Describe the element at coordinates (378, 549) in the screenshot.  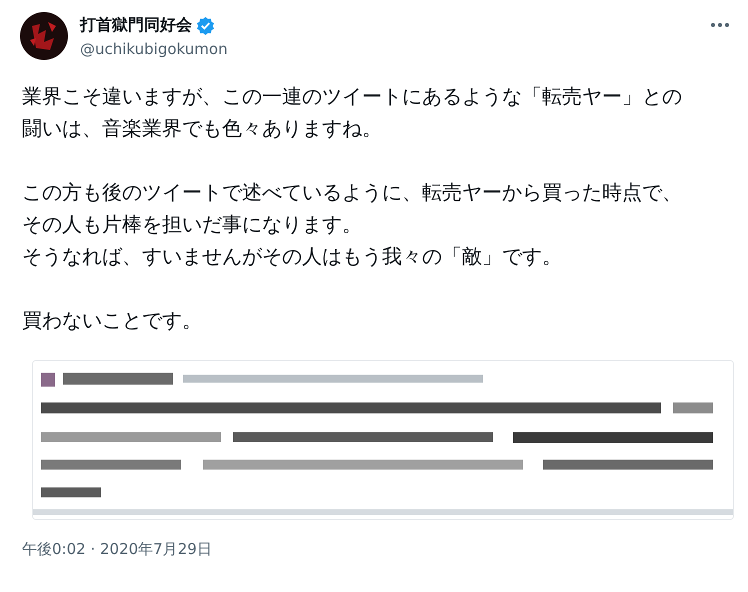
I see `timestamp: 午後0:02 · 2020年7月29日` at that location.